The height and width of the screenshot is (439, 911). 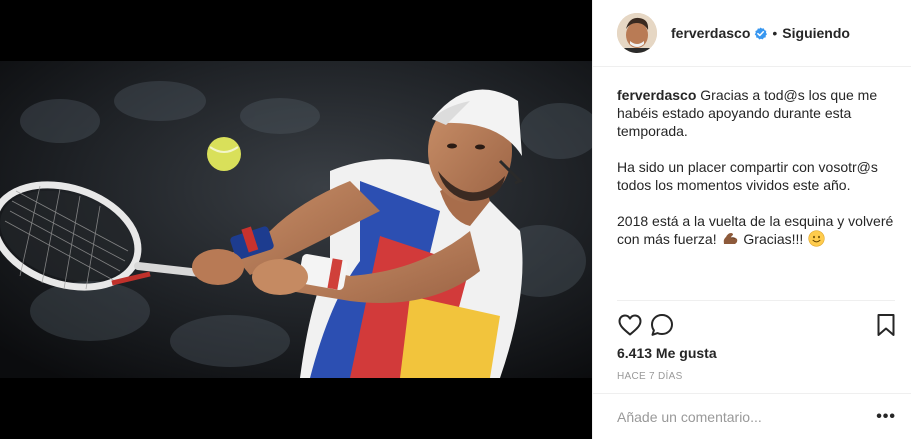 What do you see at coordinates (761, 325) in the screenshot?
I see `post-actions` at bounding box center [761, 325].